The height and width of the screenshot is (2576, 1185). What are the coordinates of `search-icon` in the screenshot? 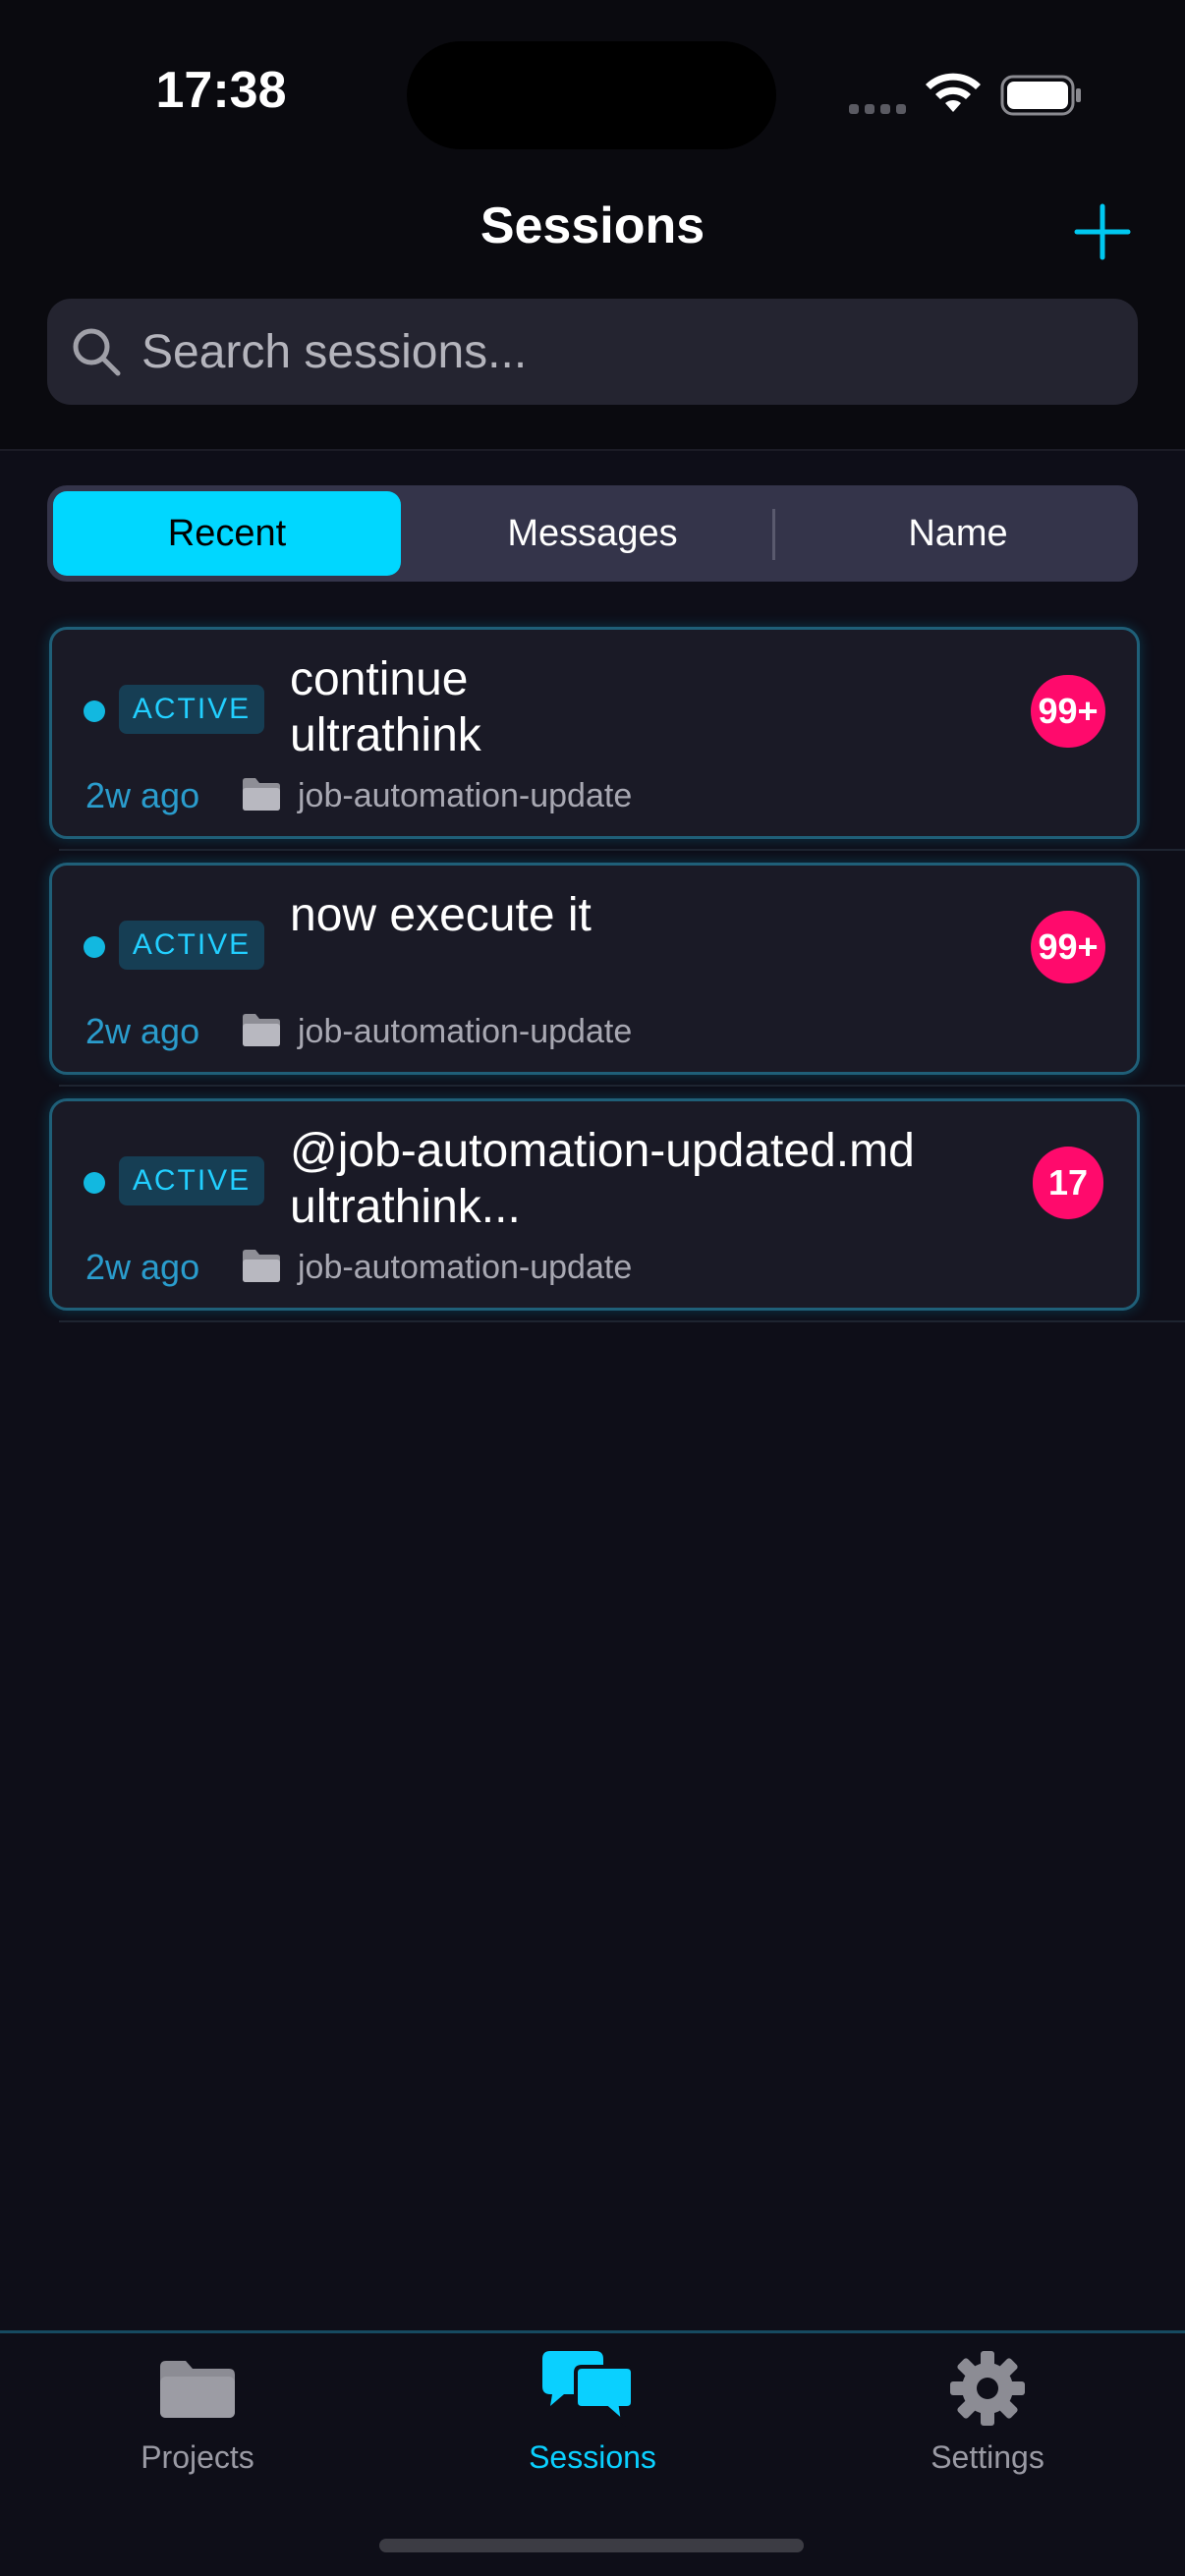 It's located at (97, 352).